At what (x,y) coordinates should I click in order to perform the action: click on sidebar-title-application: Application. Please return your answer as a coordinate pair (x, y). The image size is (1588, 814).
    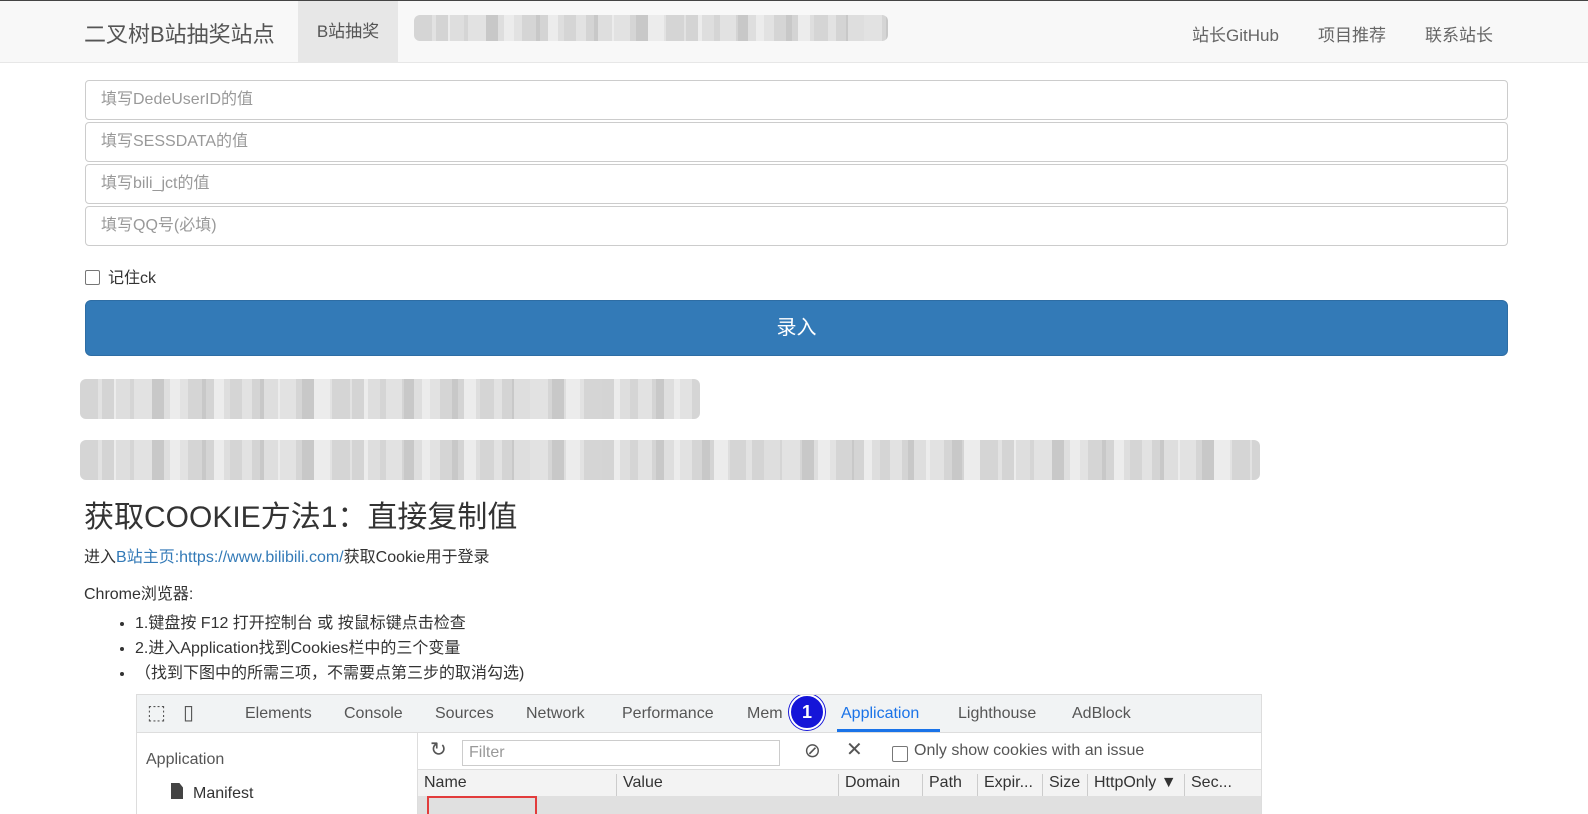
    Looking at the image, I should click on (185, 759).